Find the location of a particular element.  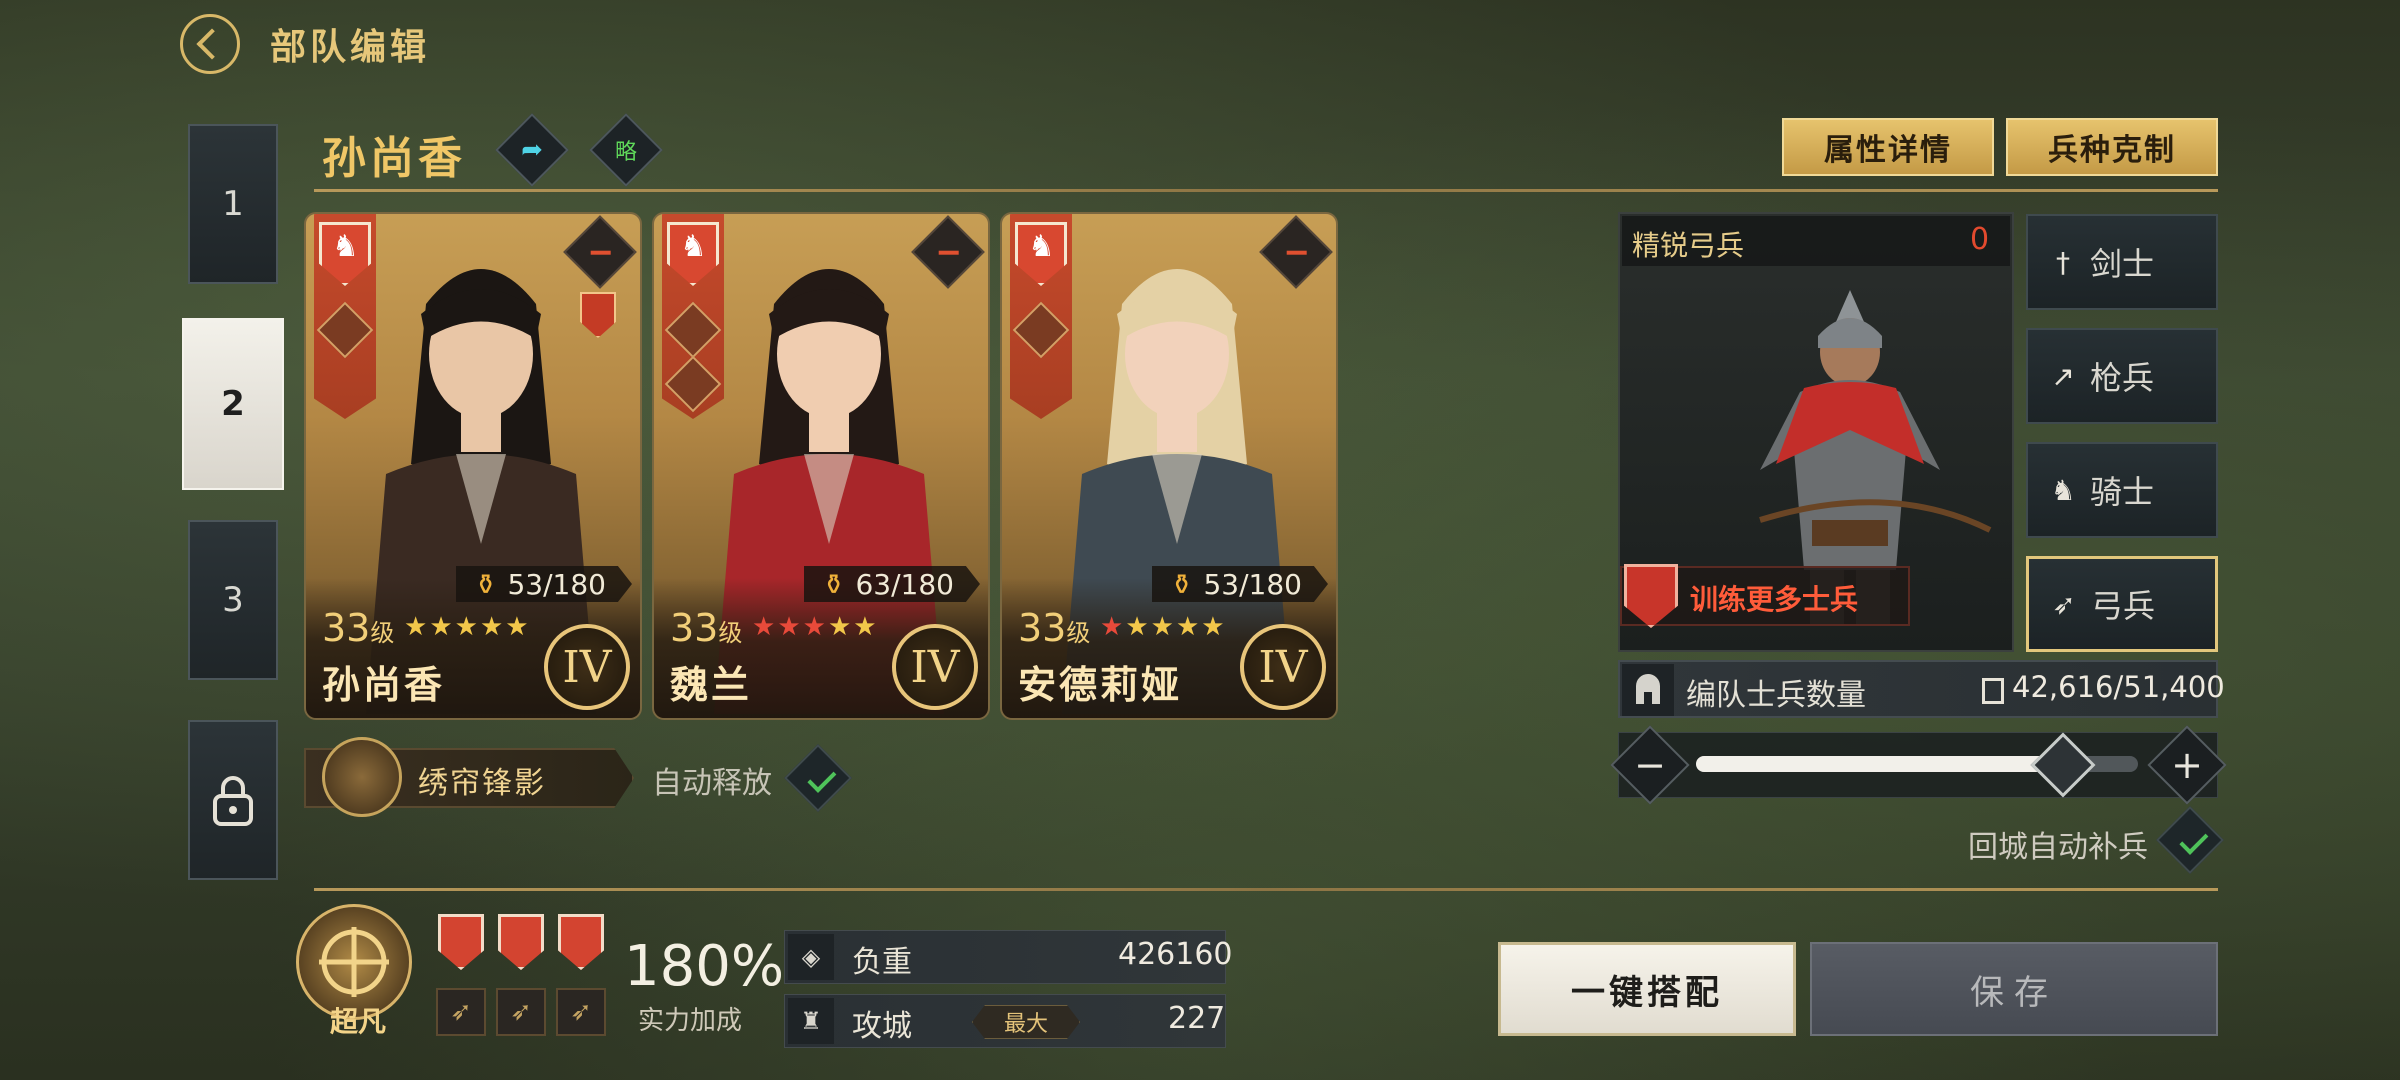

team-tab-1: 1 is located at coordinates (233, 204).